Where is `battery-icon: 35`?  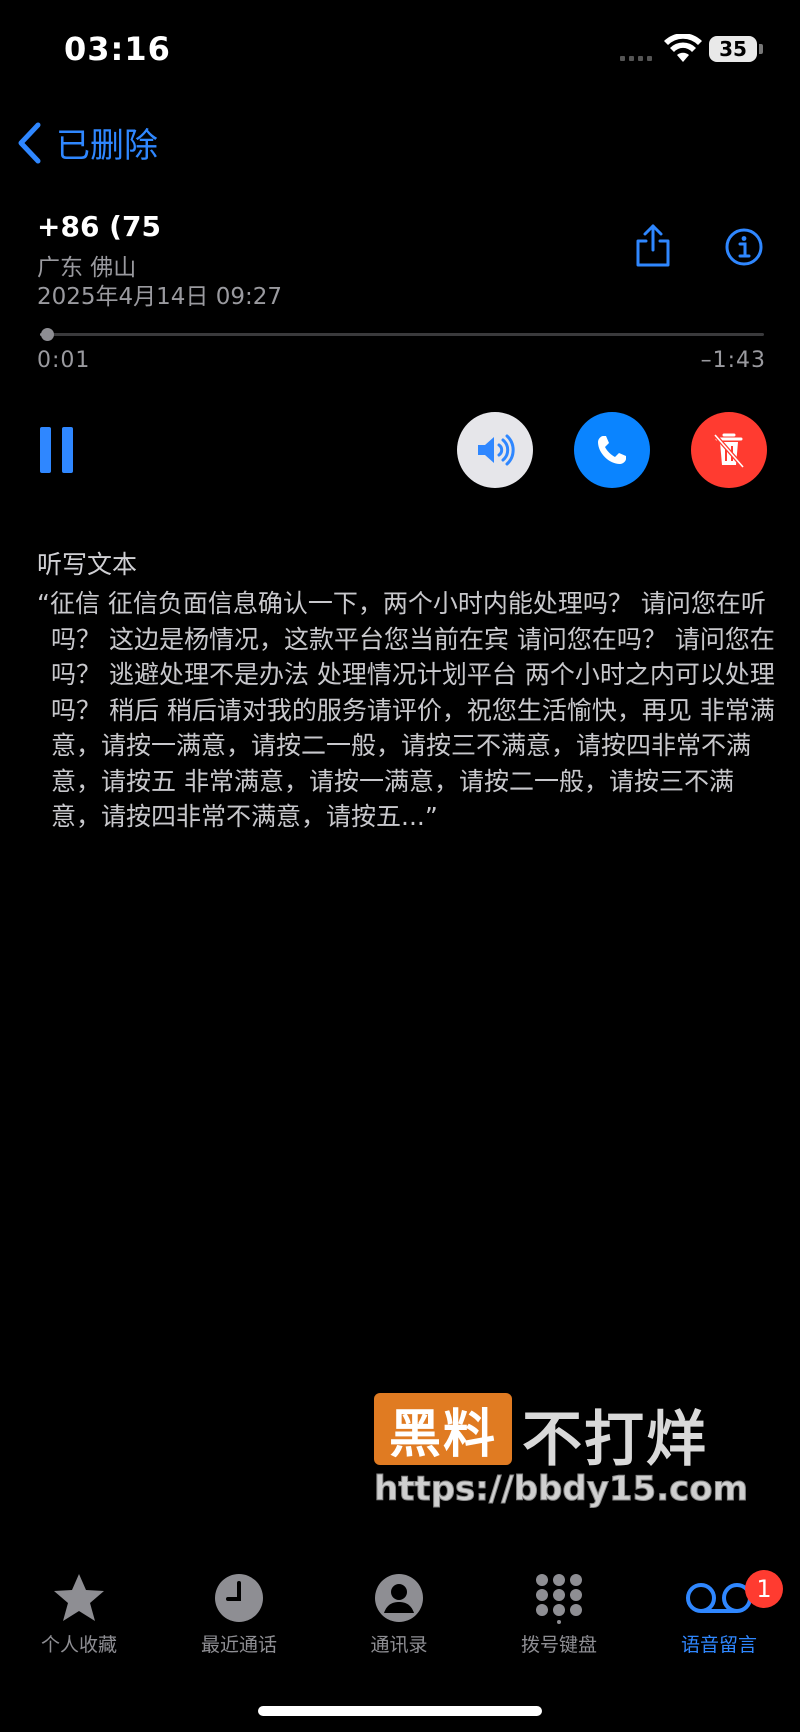
battery-icon: 35 is located at coordinates (733, 49).